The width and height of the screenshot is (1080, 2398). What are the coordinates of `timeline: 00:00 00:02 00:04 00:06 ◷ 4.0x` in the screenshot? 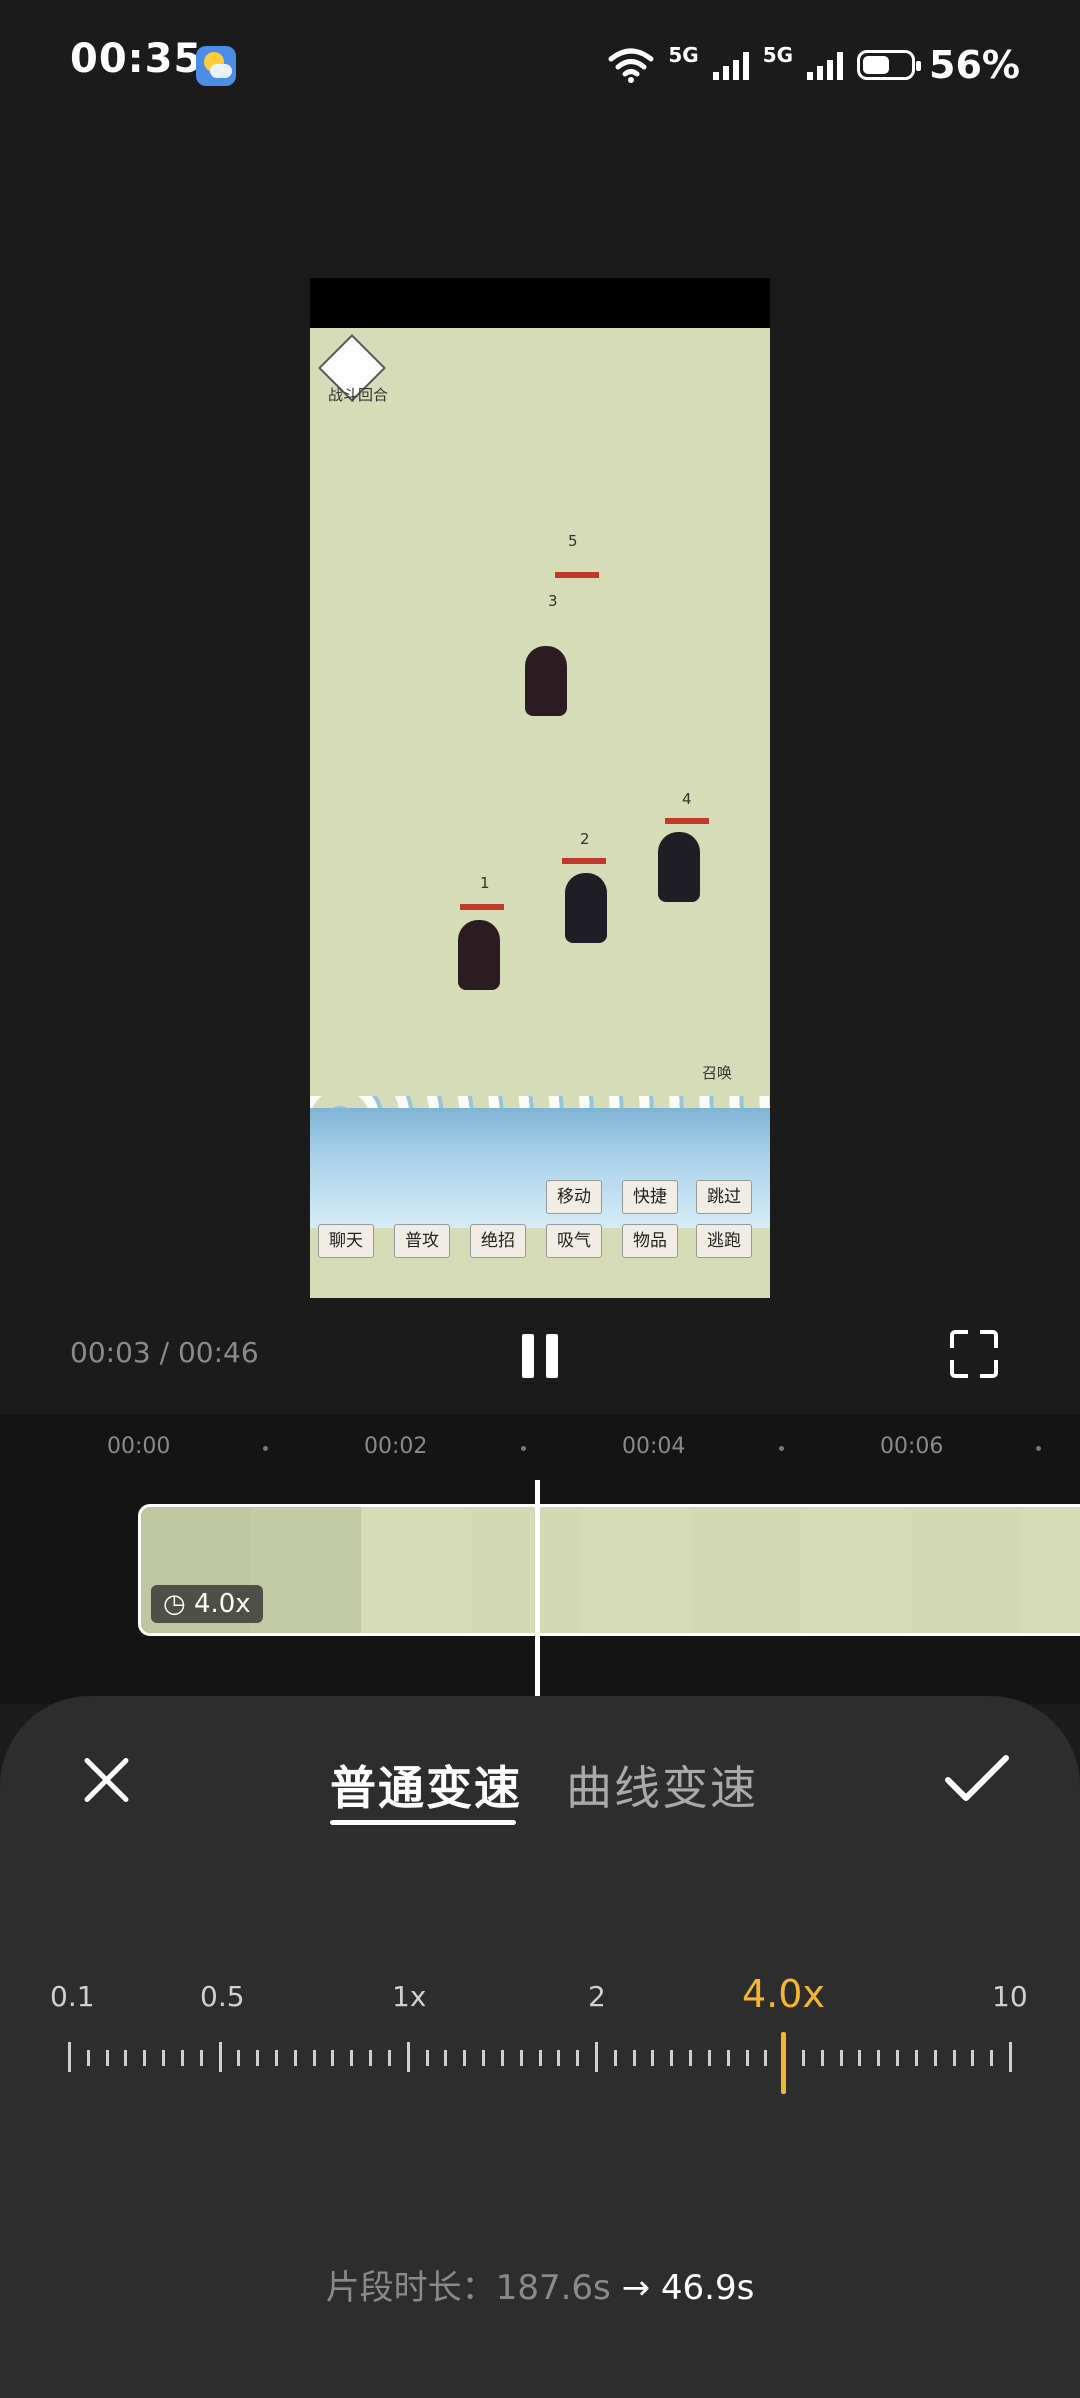 It's located at (540, 1559).